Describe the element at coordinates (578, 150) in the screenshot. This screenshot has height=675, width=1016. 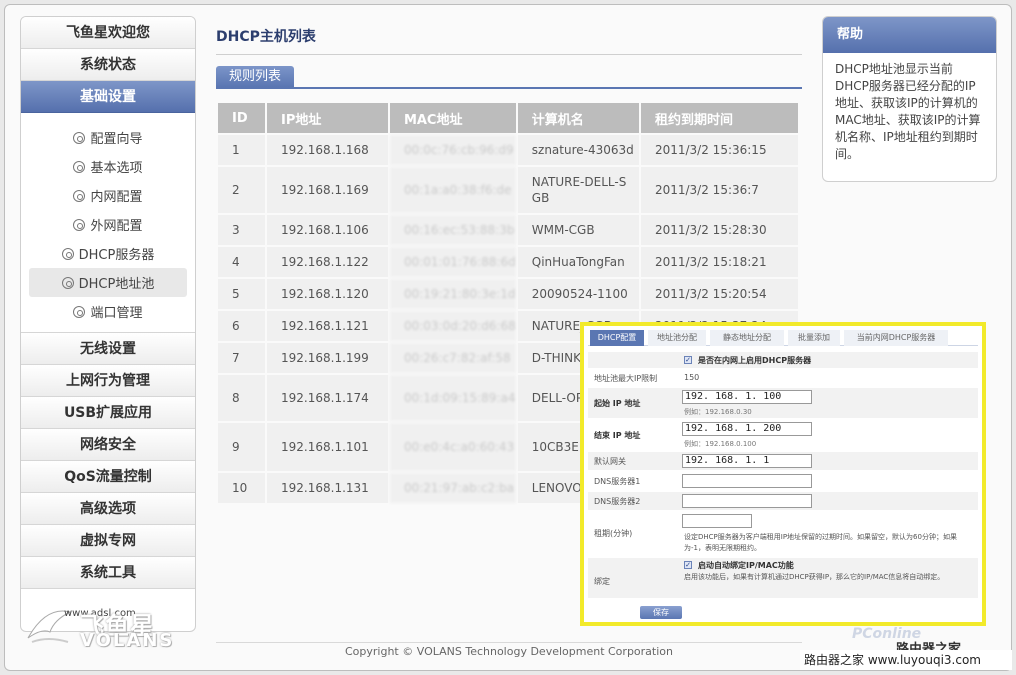
I see `cell-hostname: sznature-43063d` at that location.